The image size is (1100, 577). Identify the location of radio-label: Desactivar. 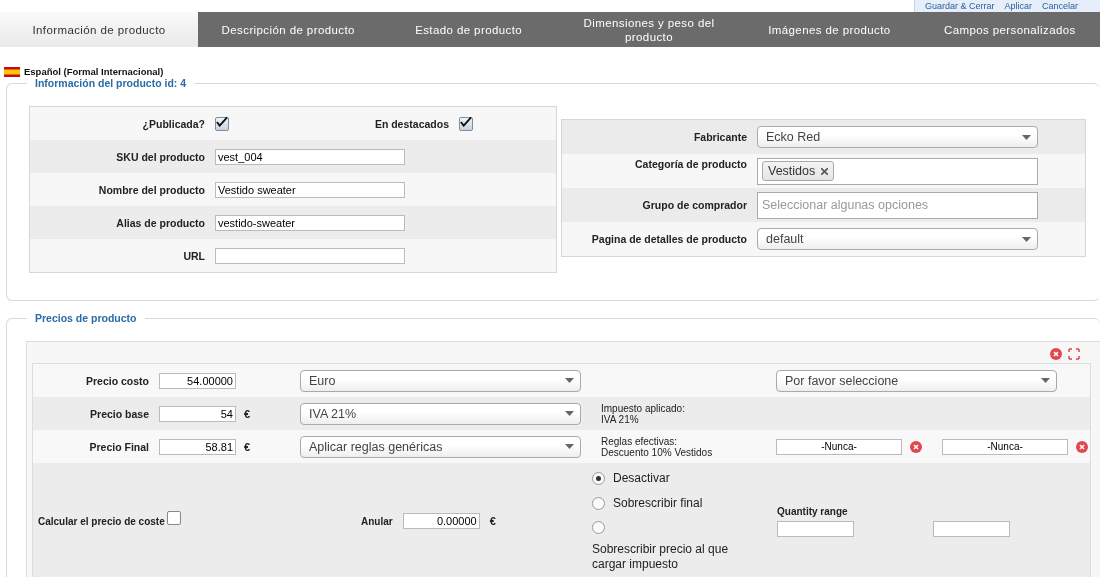
(641, 478).